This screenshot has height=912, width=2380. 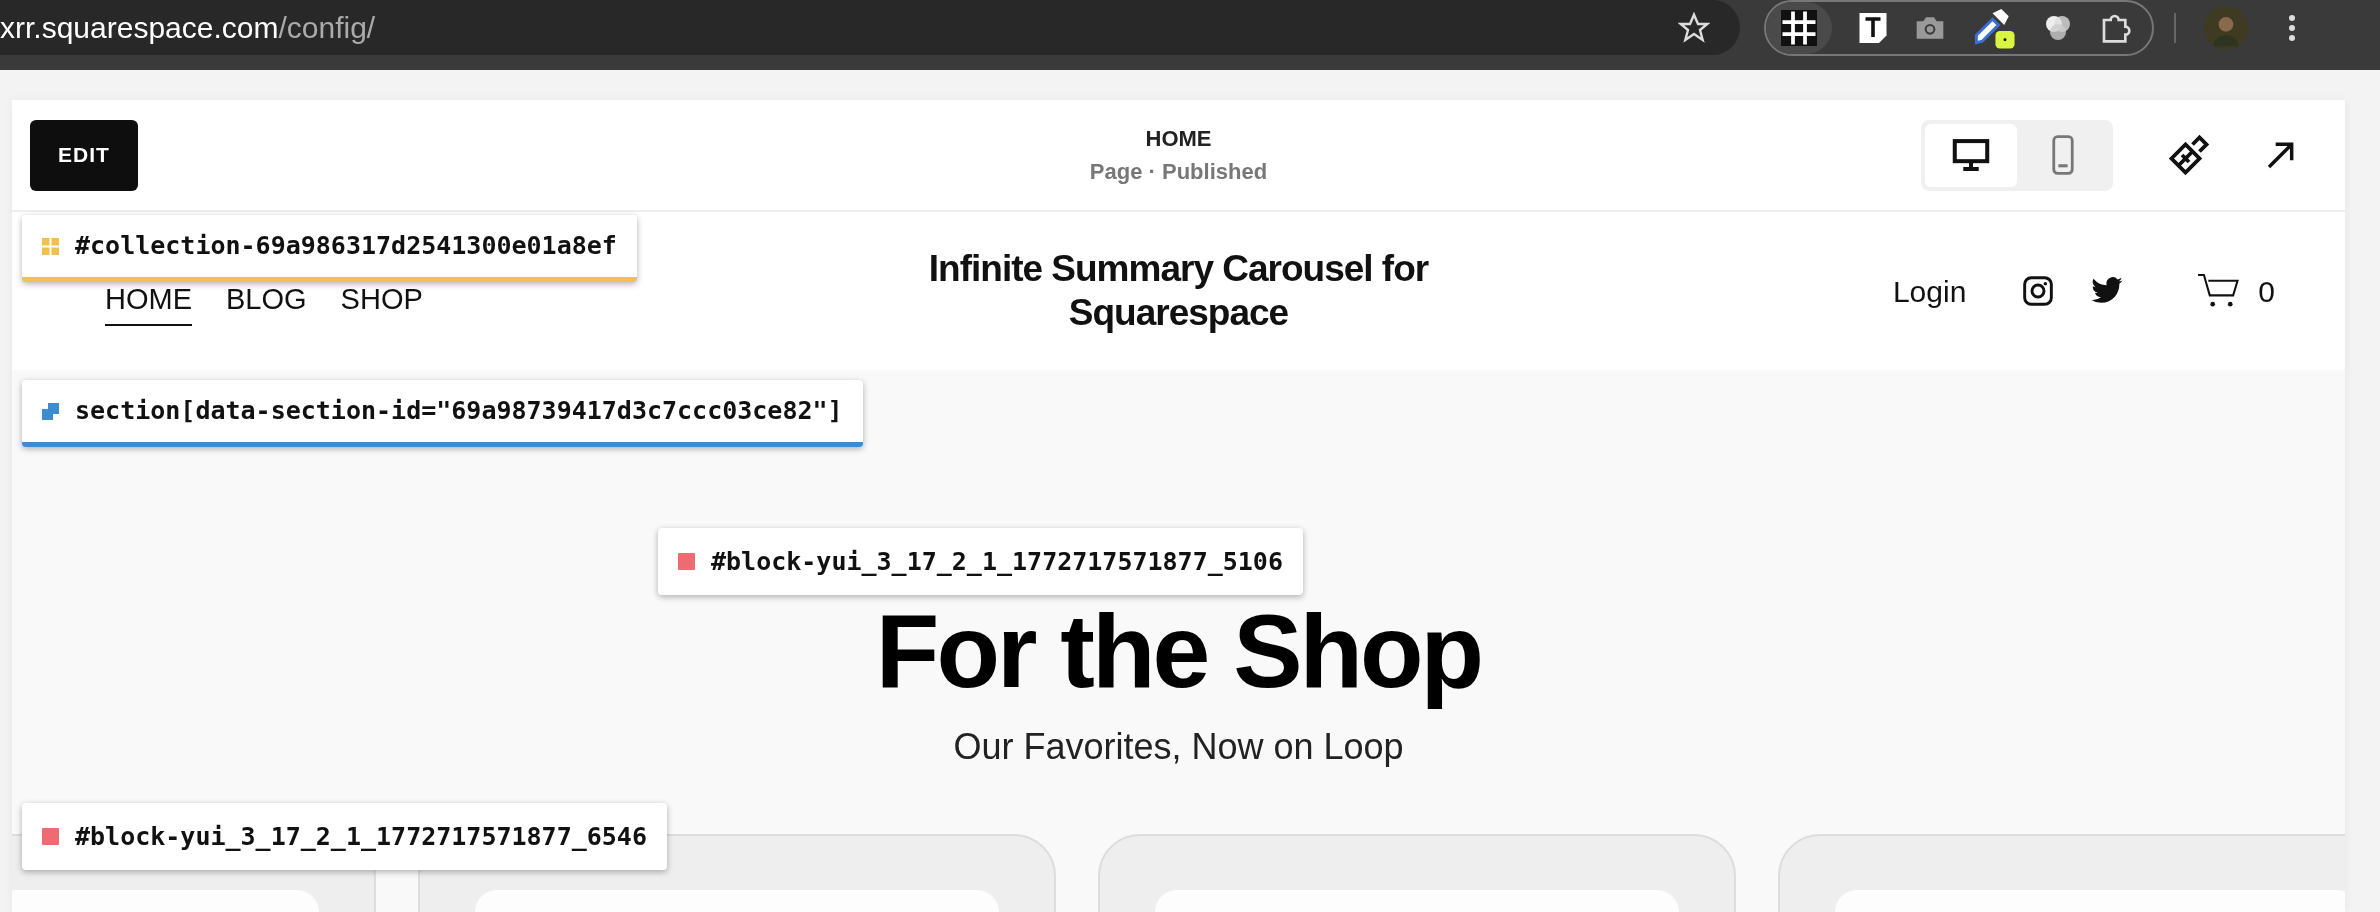 I want to click on selector-text: #collection-69a986317d2541300e01a8ef, so click(x=346, y=246).